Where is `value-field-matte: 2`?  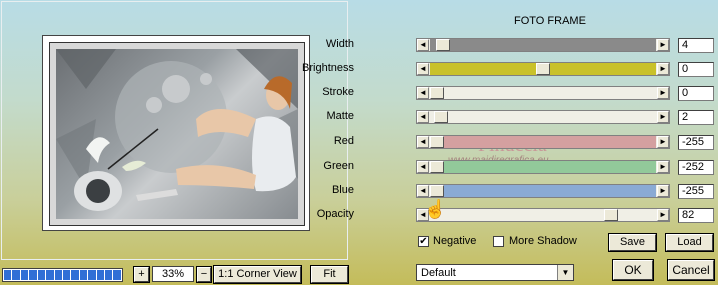 value-field-matte: 2 is located at coordinates (696, 117).